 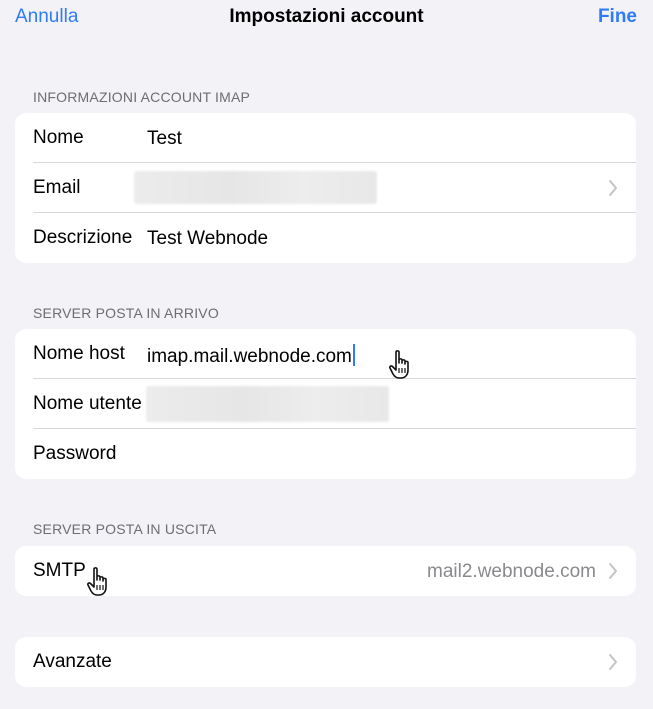 I want to click on text-caret, so click(x=353, y=355).